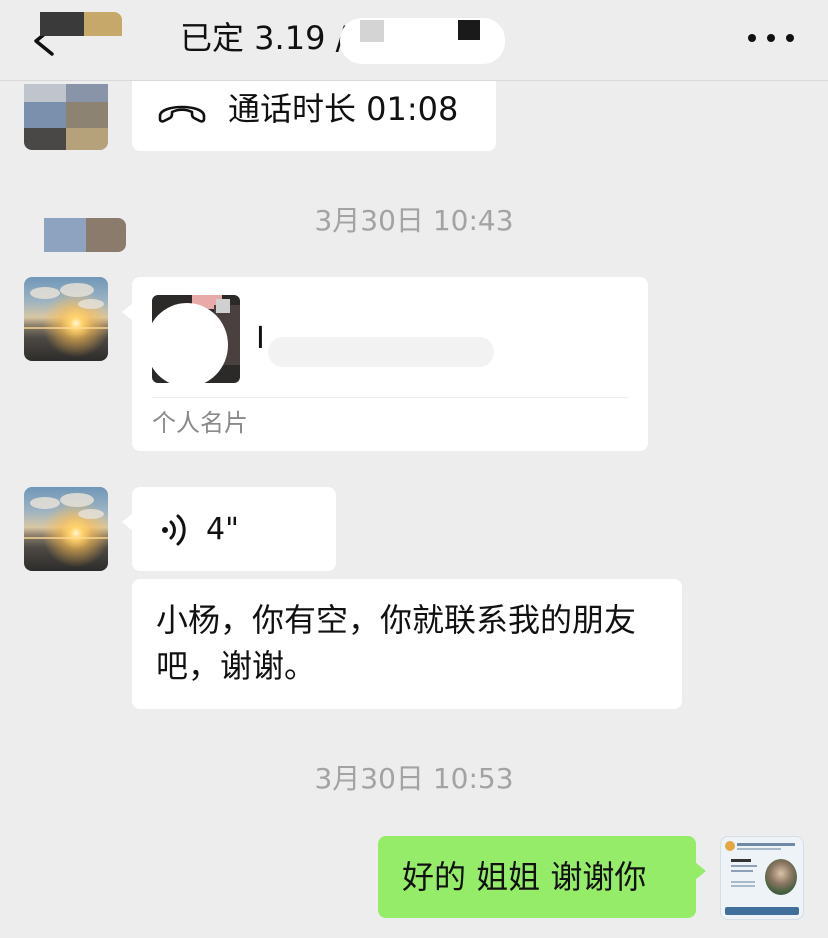 The width and height of the screenshot is (828, 938). I want to click on chat-title: 已定 3.19 /, so click(263, 38).